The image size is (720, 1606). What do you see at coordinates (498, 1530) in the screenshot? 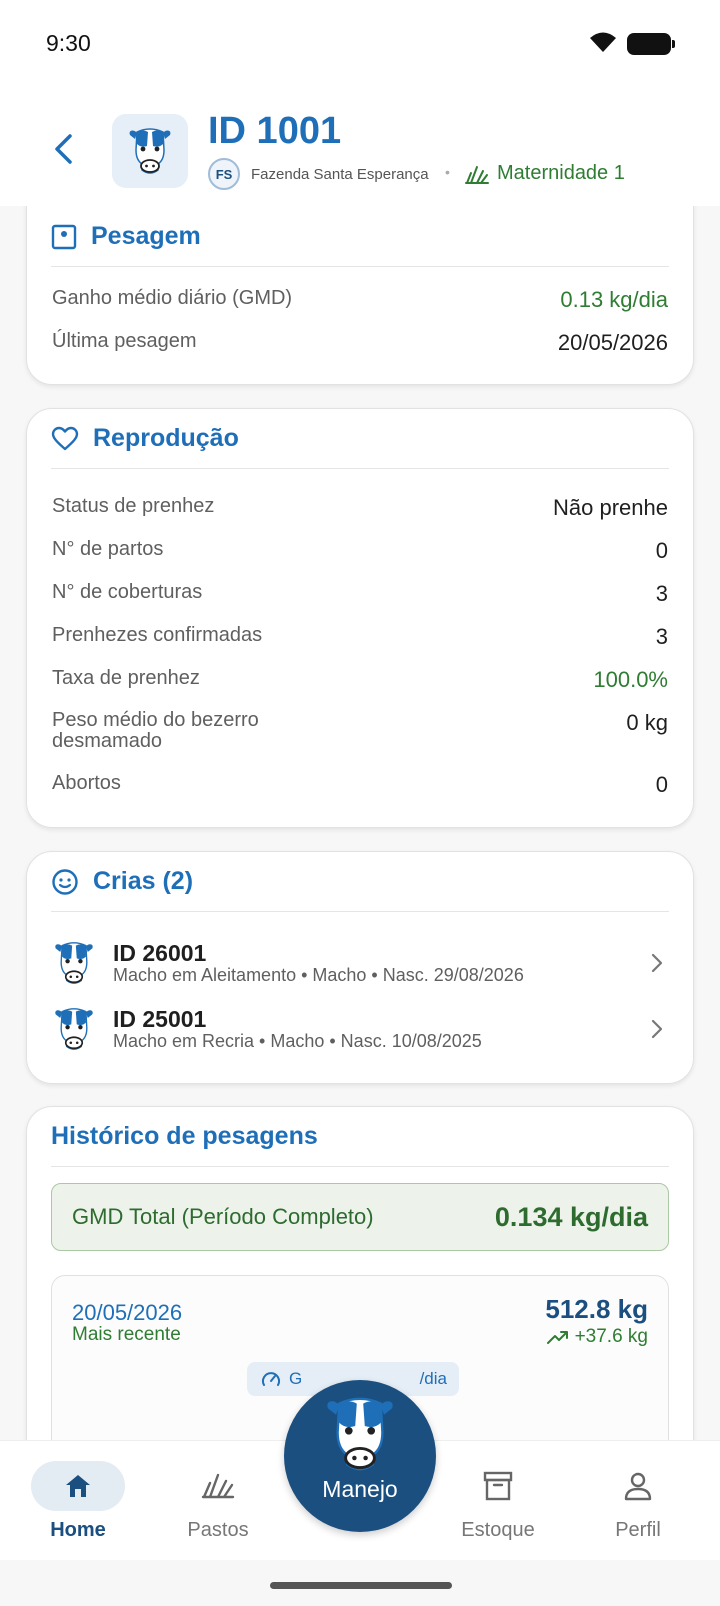
I see `nav-estoque-label: Estoque` at bounding box center [498, 1530].